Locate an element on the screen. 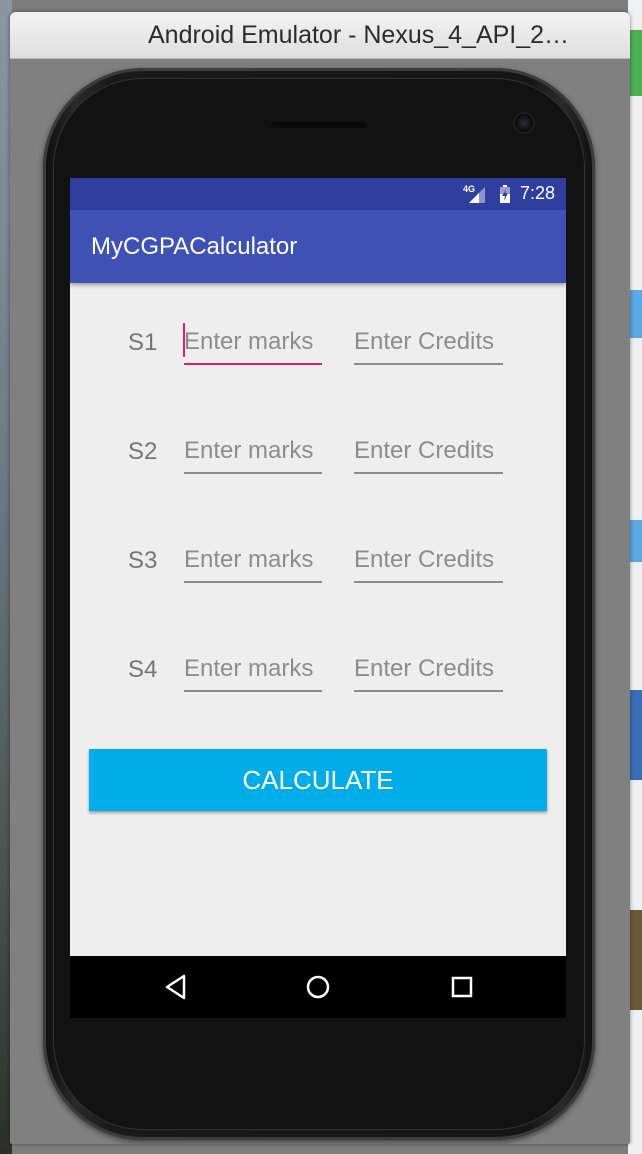  back-triangle-icon is located at coordinates (176, 987).